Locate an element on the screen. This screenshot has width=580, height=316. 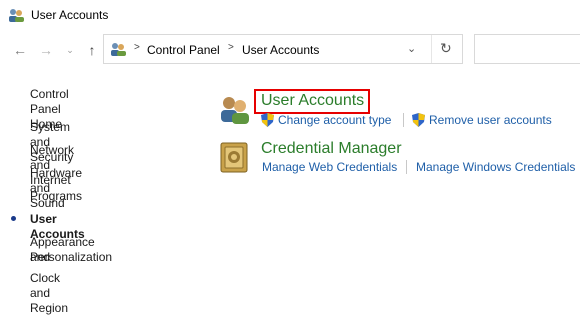
address-dropdown-icon: ⌄ is located at coordinates (411, 48).